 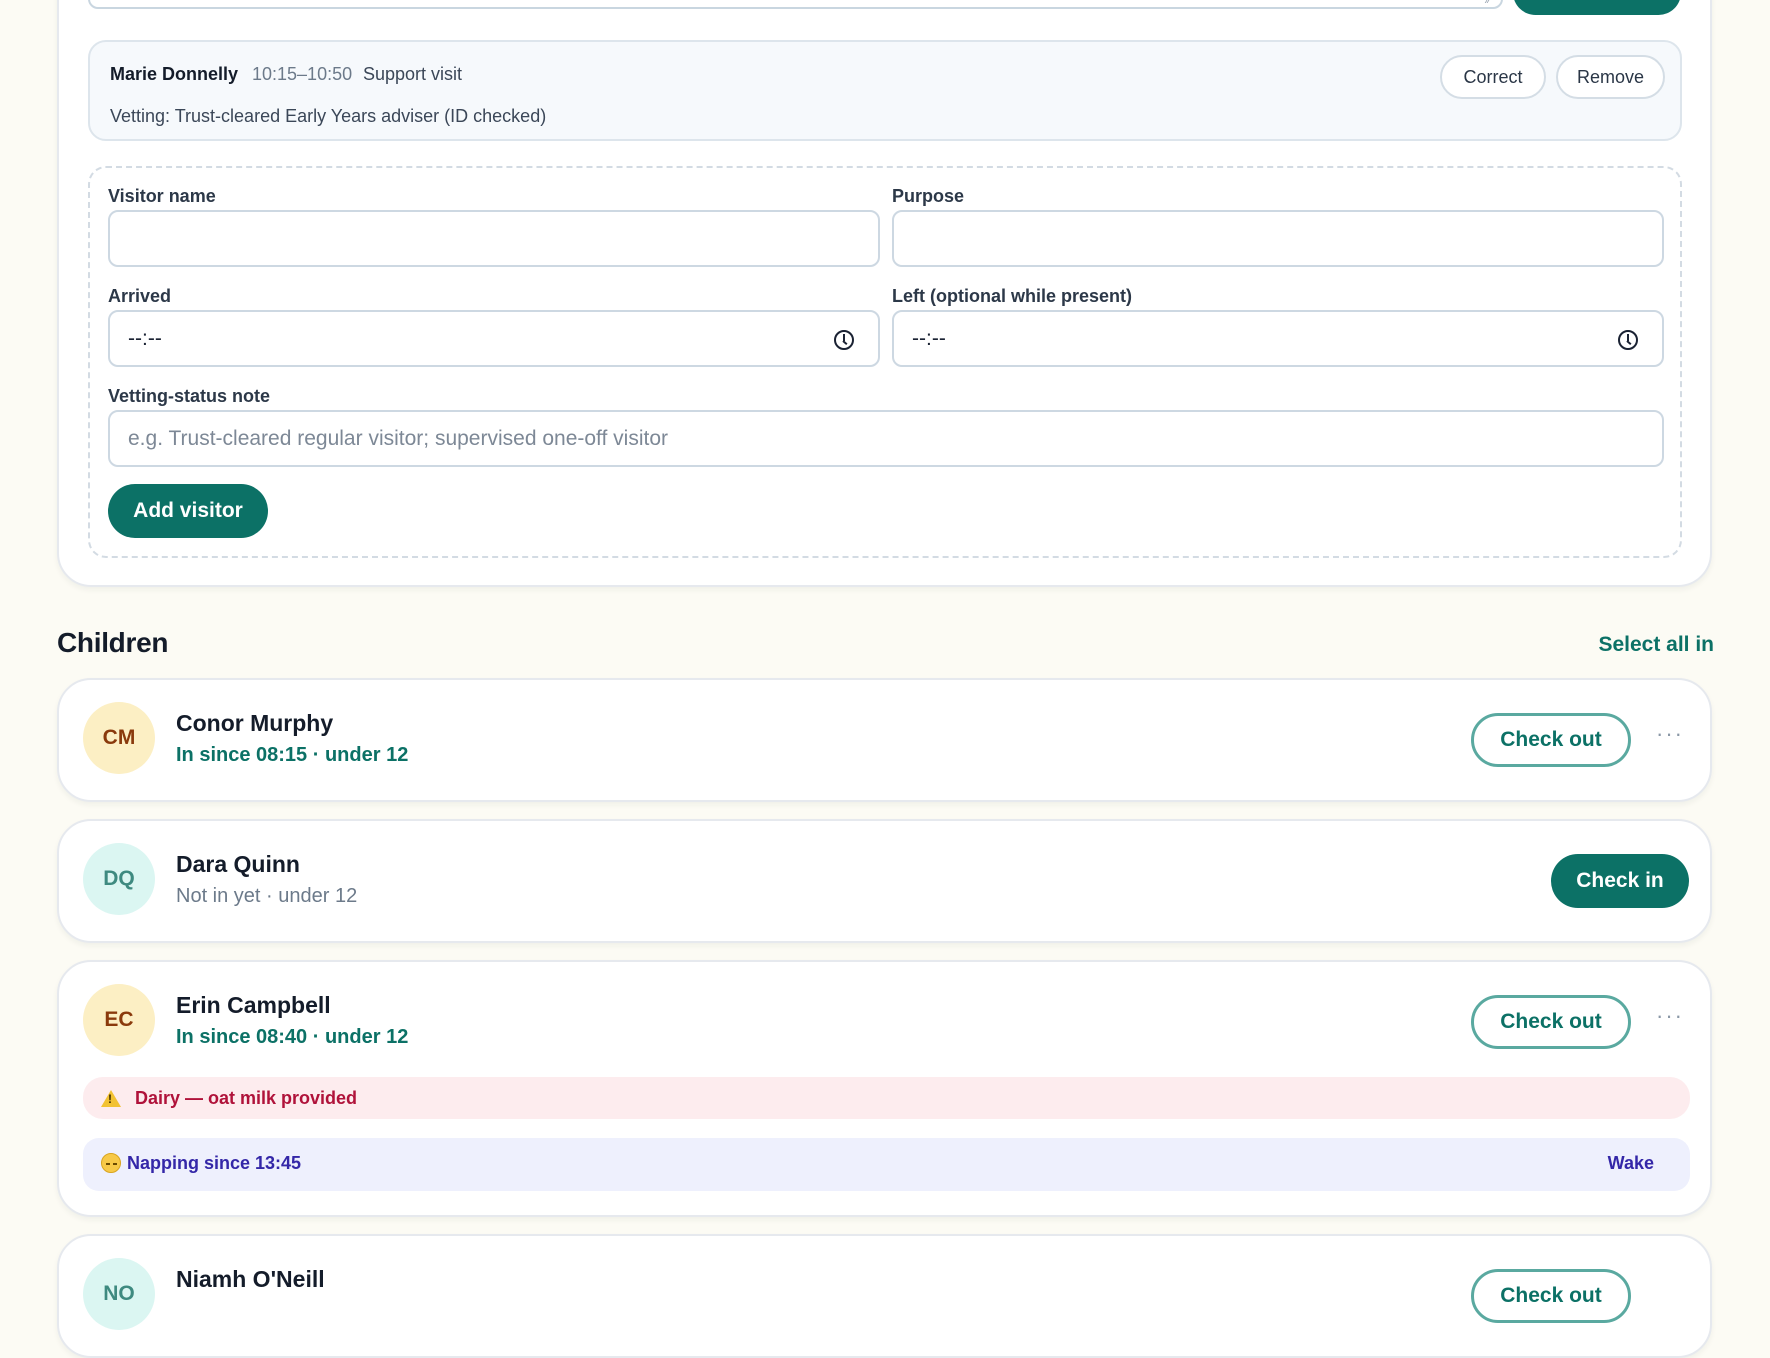 What do you see at coordinates (255, 723) in the screenshot?
I see `child-name: Conor Murphy` at bounding box center [255, 723].